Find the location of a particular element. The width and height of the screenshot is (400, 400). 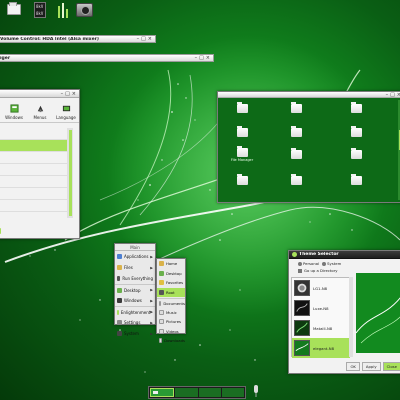

submenu-item-label: Documents is located at coordinates (174, 303).